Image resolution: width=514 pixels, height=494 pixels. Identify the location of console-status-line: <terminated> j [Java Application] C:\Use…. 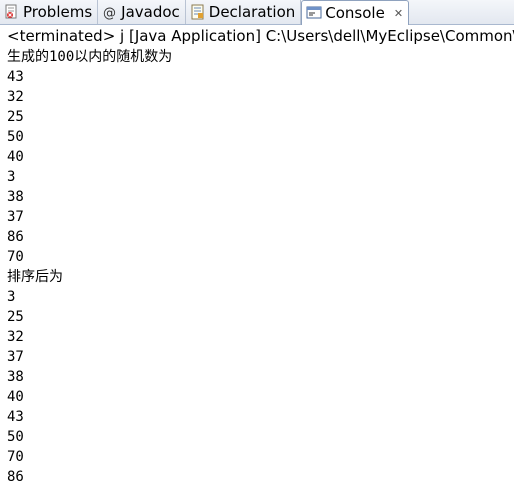
(257, 36).